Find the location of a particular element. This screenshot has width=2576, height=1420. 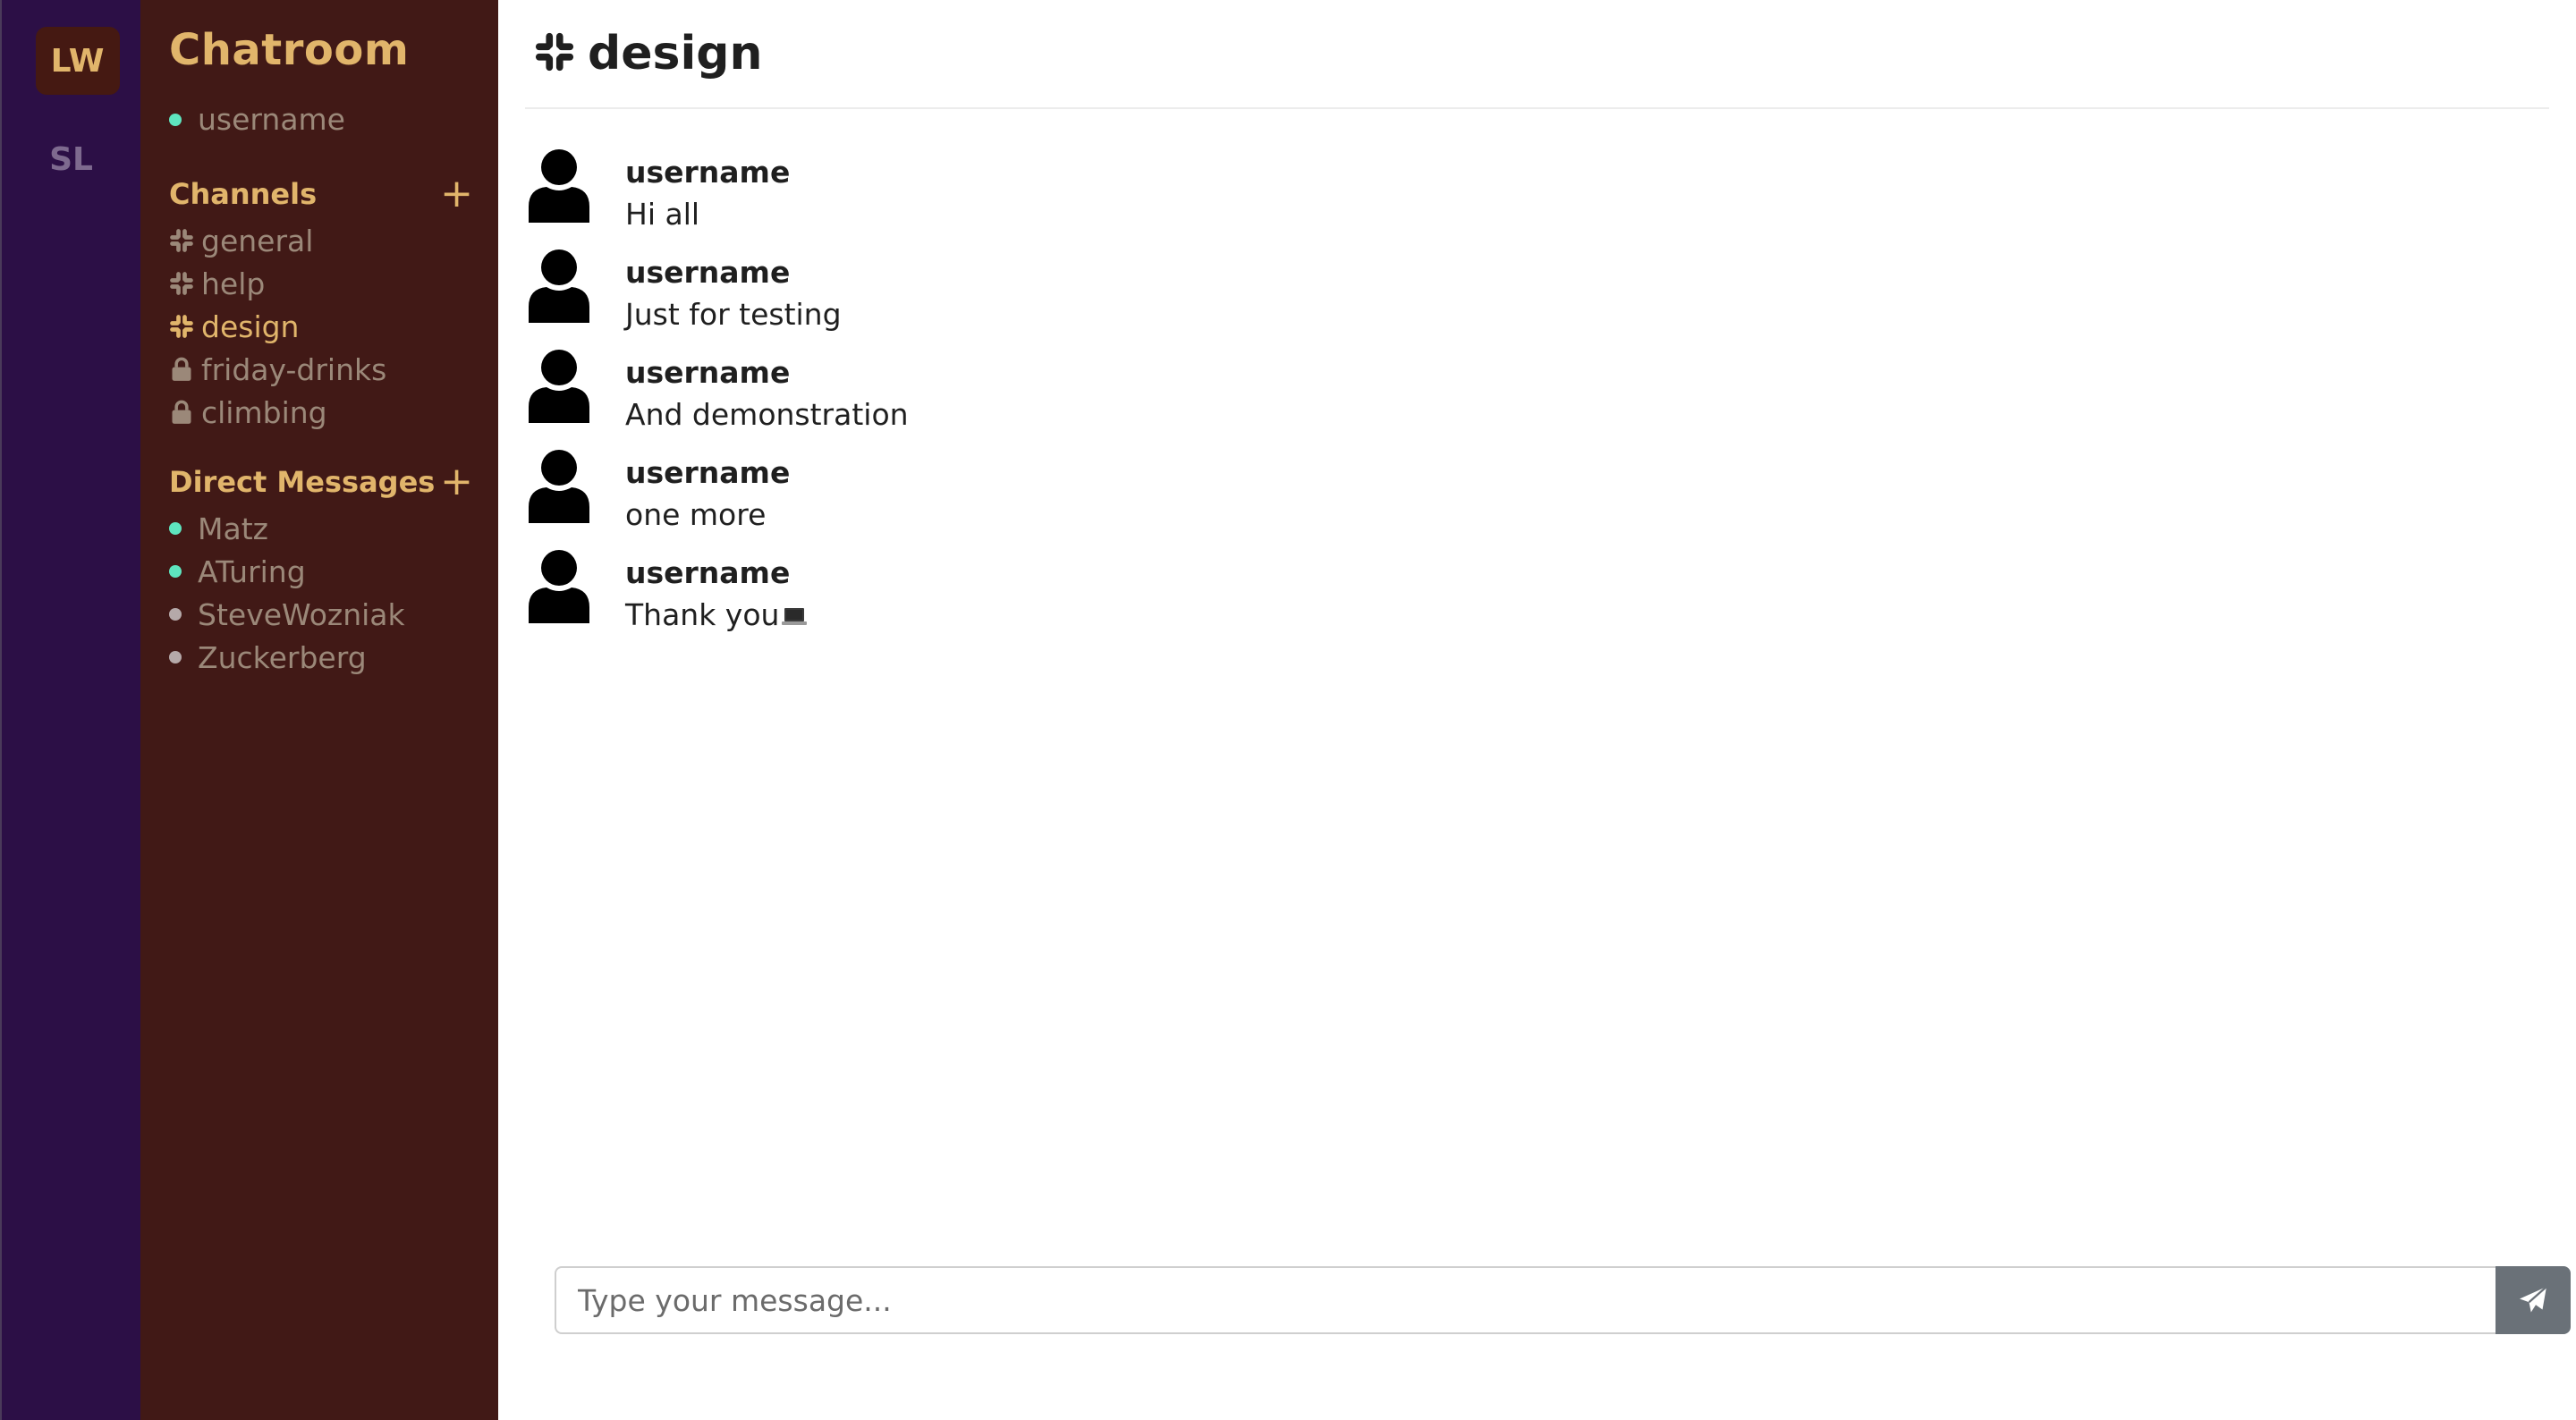

dm-item-zuckerberg: Zuckerberg is located at coordinates (333, 657).